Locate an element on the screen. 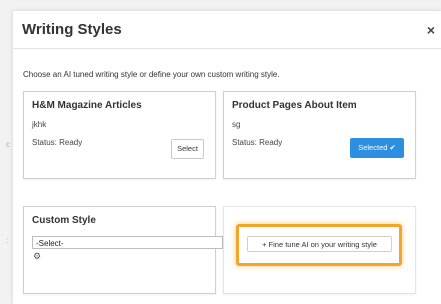 The width and height of the screenshot is (441, 304). card-title: Custom Style is located at coordinates (64, 220).